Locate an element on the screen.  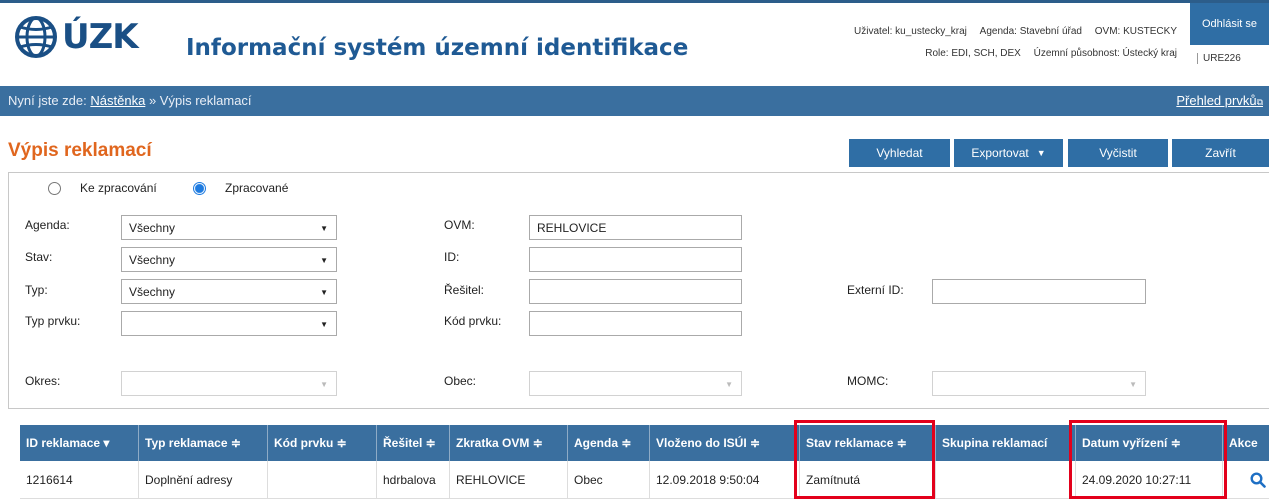
radio-processed-label: Zpracované is located at coordinates (257, 188).